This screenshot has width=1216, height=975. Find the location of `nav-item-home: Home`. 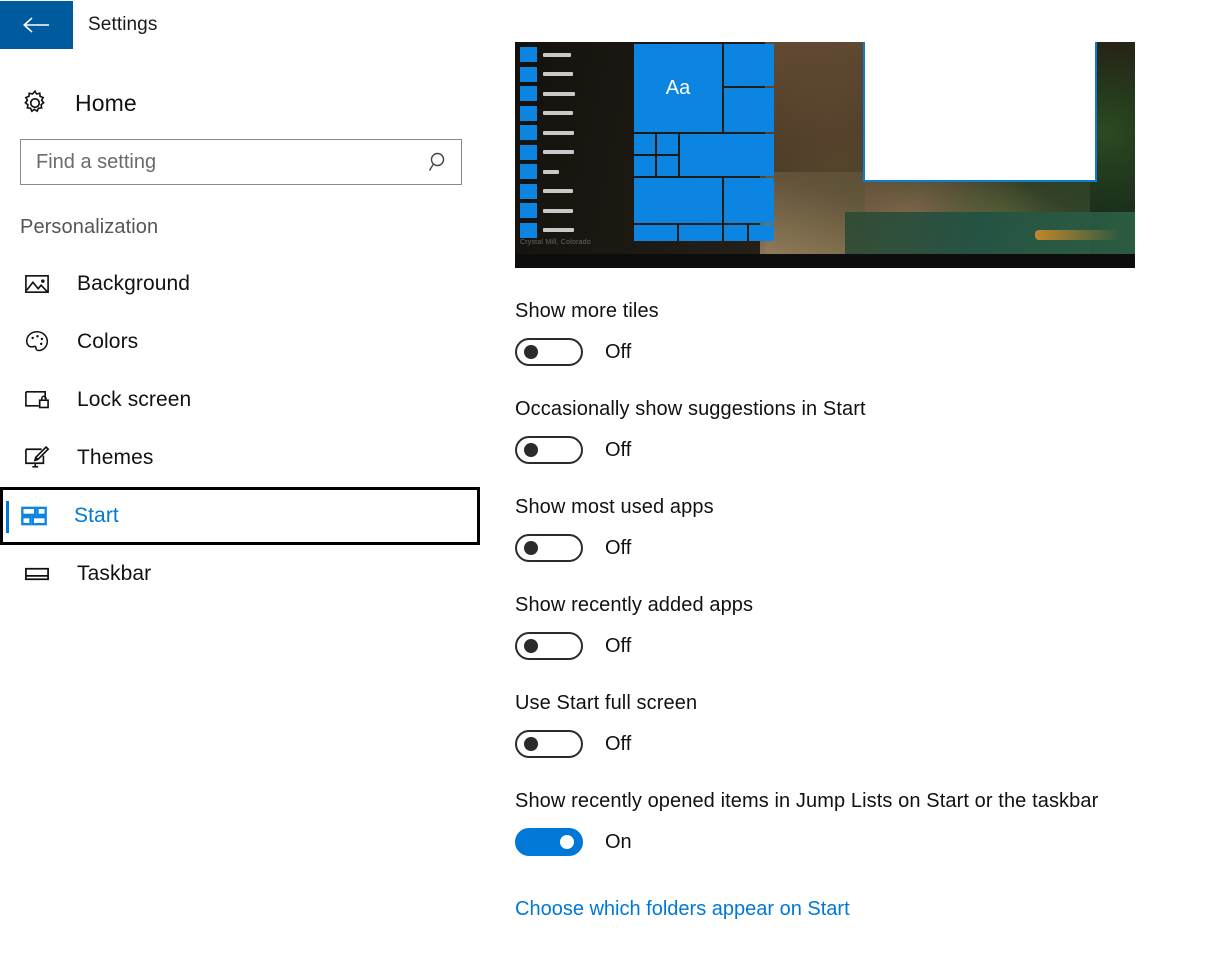

nav-item-home: Home is located at coordinates (250, 103).